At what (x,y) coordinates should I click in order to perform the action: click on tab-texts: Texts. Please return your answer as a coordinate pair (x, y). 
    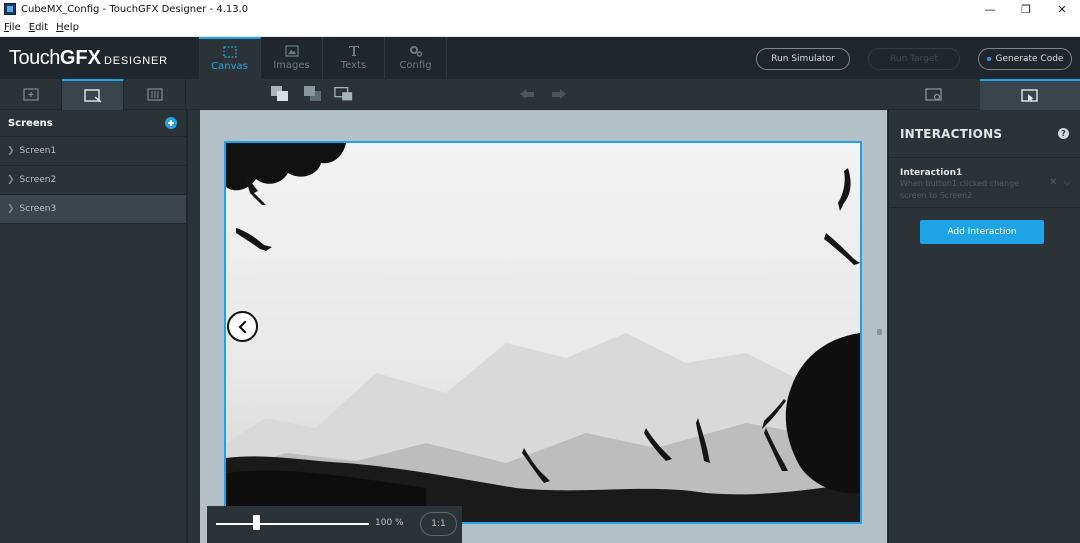
    Looking at the image, I should click on (354, 58).